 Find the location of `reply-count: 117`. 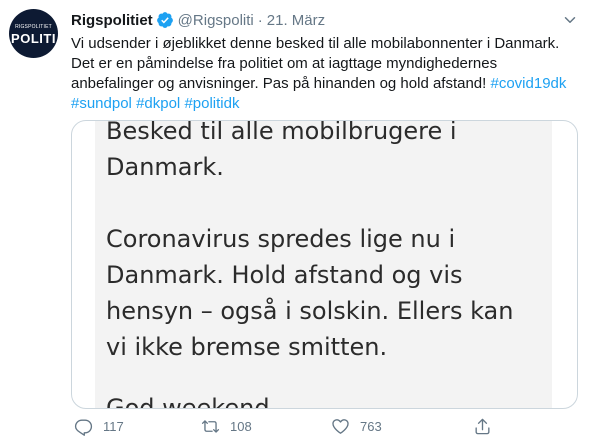

reply-count: 117 is located at coordinates (113, 426).